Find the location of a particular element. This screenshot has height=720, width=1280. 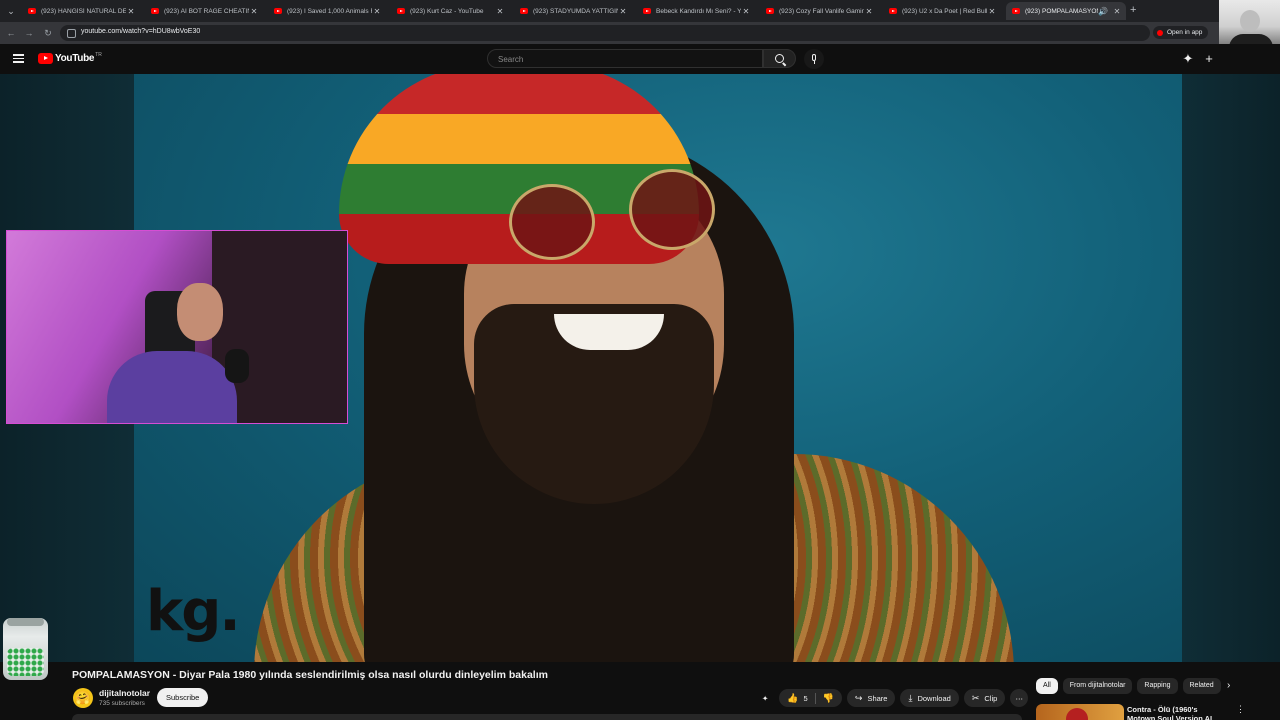

tab-title: Bebeck Kandırdı Mı Seni? - Yo is located at coordinates (698, 11).